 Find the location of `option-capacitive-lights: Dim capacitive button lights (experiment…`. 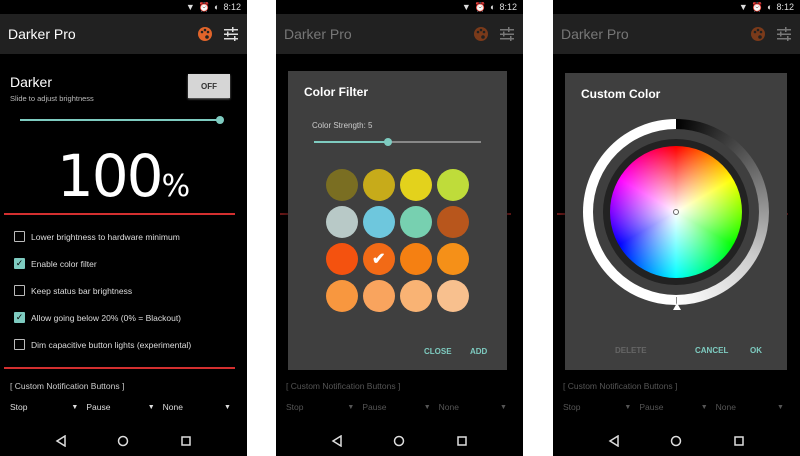

option-capacitive-lights: Dim capacitive button lights (experiment… is located at coordinates (102, 344).